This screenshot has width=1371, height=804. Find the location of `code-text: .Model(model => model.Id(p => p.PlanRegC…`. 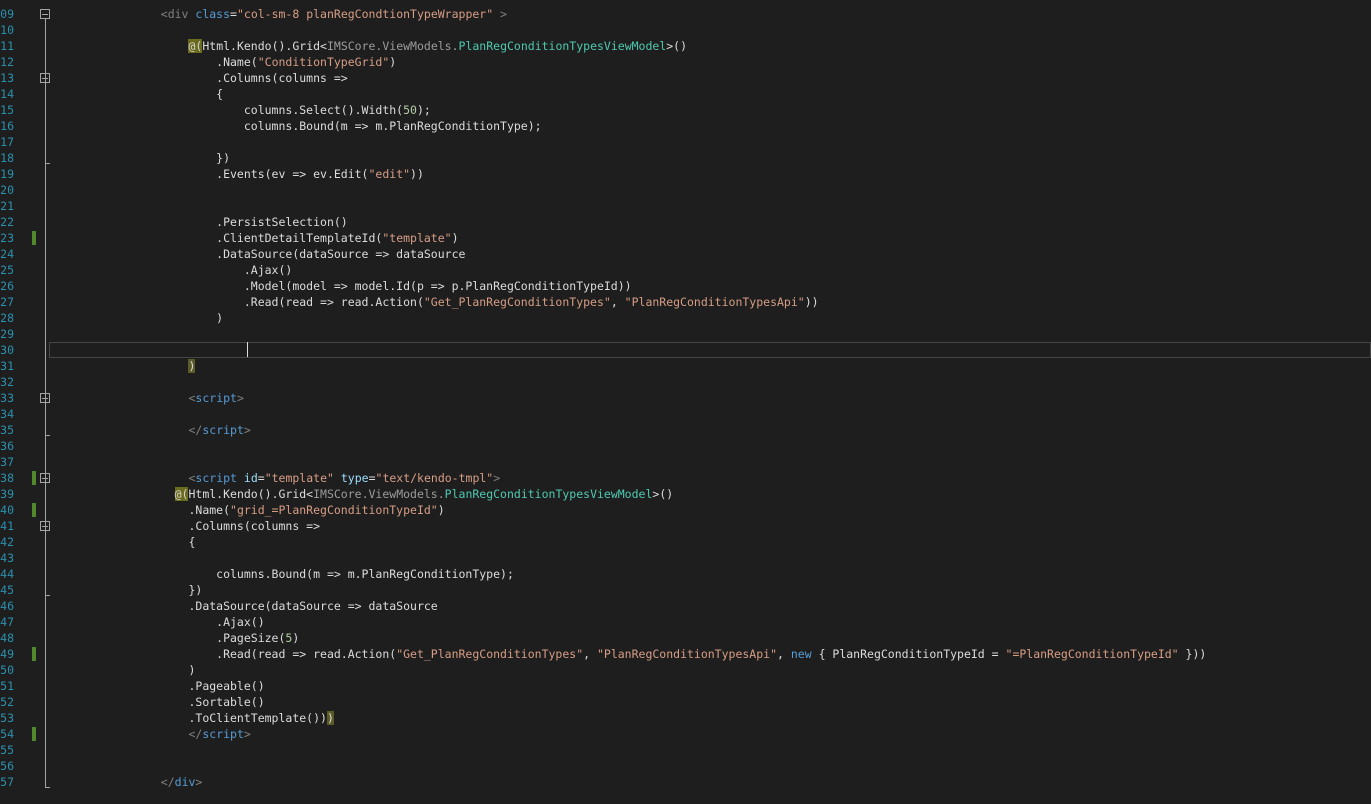

code-text: .Model(model => model.Id(p => p.PlanRegC… is located at coordinates (341, 286).